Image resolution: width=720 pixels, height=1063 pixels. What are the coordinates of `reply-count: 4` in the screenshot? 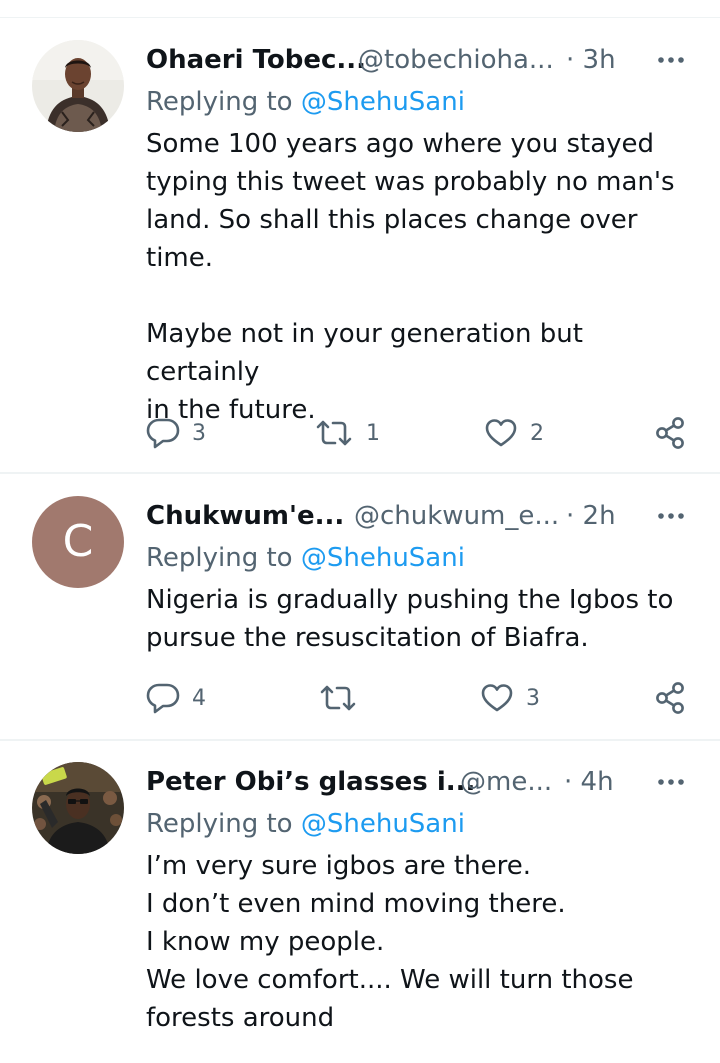 It's located at (199, 698).